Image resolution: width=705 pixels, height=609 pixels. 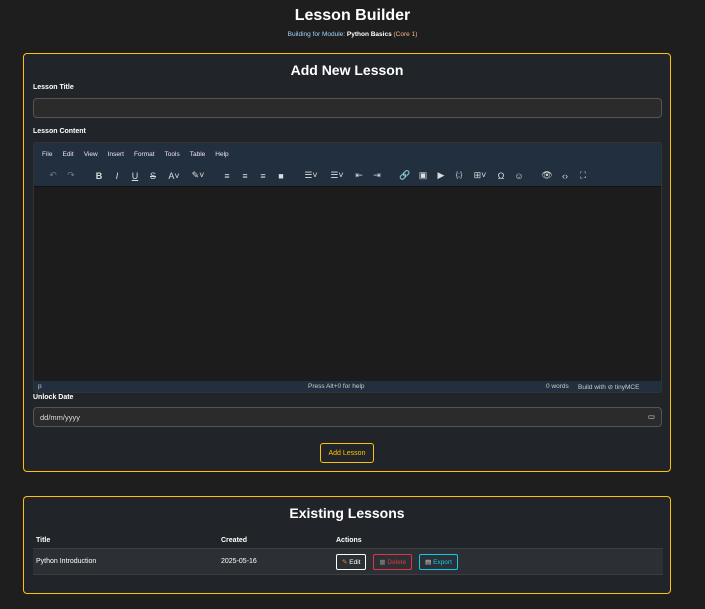 I want to click on module-name: Python Basics, so click(x=369, y=34).